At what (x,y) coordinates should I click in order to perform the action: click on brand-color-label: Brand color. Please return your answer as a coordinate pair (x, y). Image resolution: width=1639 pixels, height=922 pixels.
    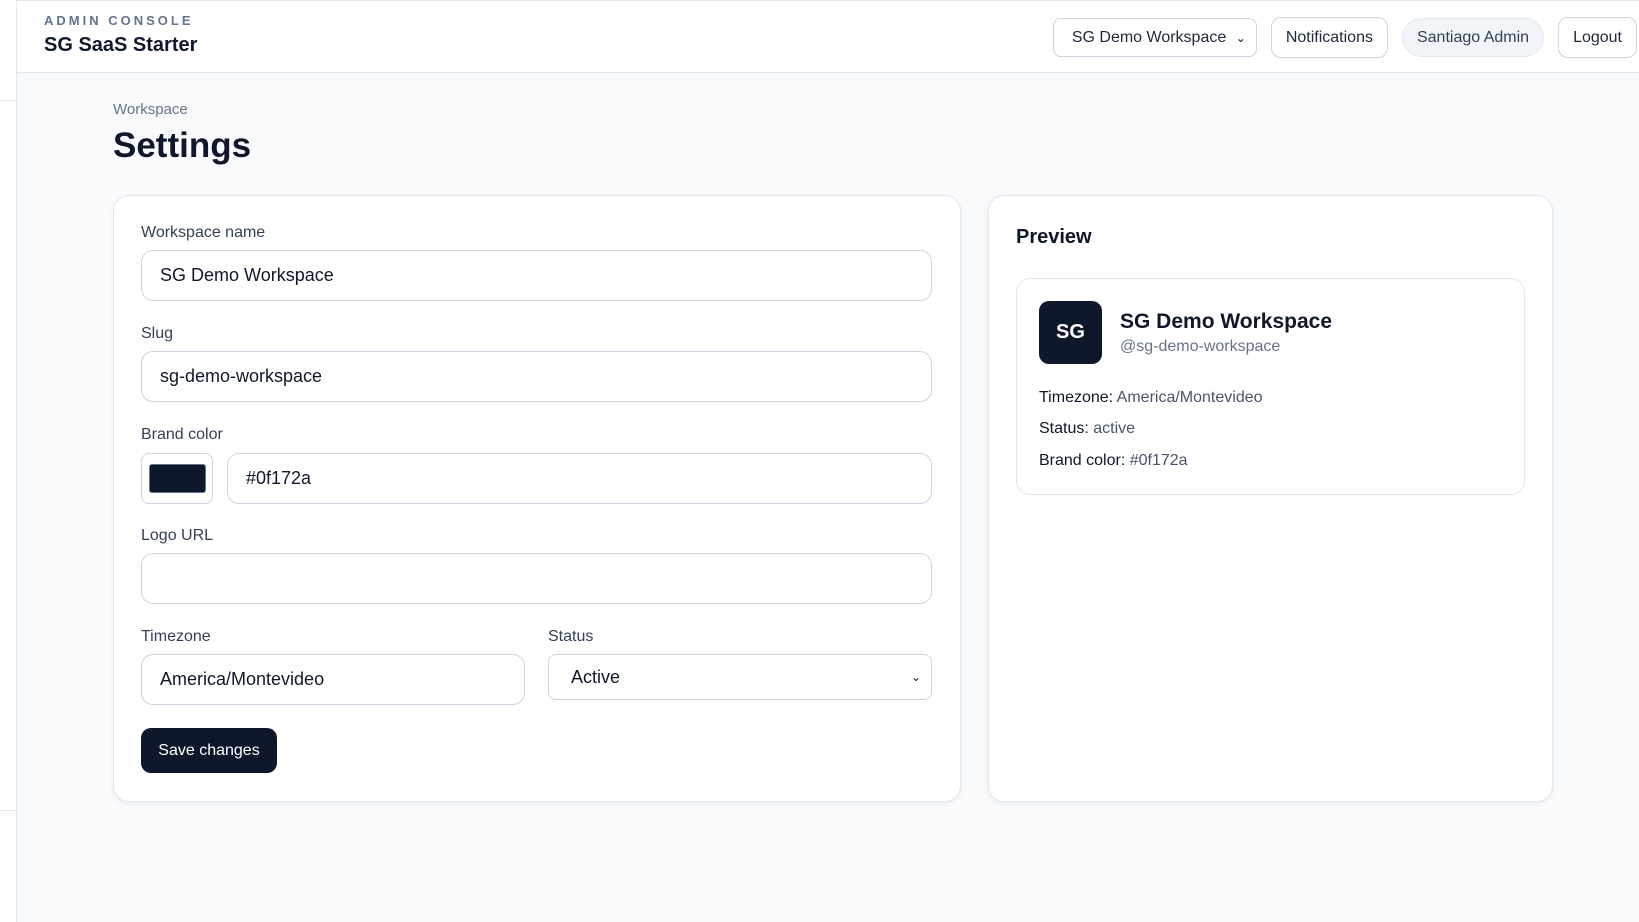
    Looking at the image, I should click on (182, 434).